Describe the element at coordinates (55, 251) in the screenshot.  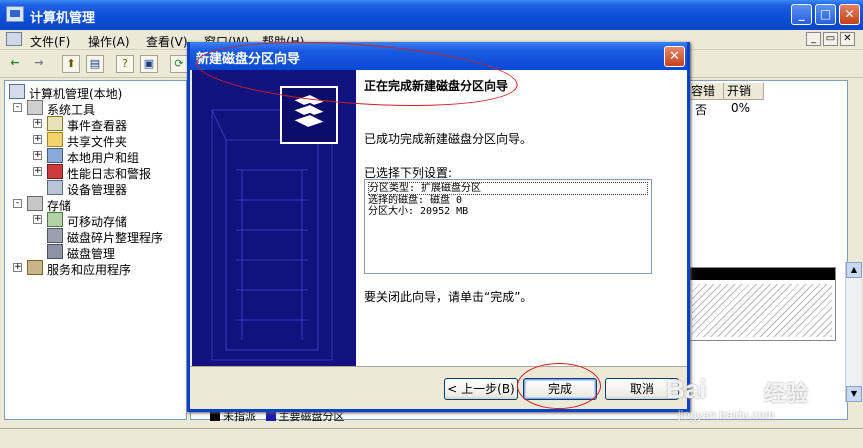
I see `disk-management-icon` at that location.